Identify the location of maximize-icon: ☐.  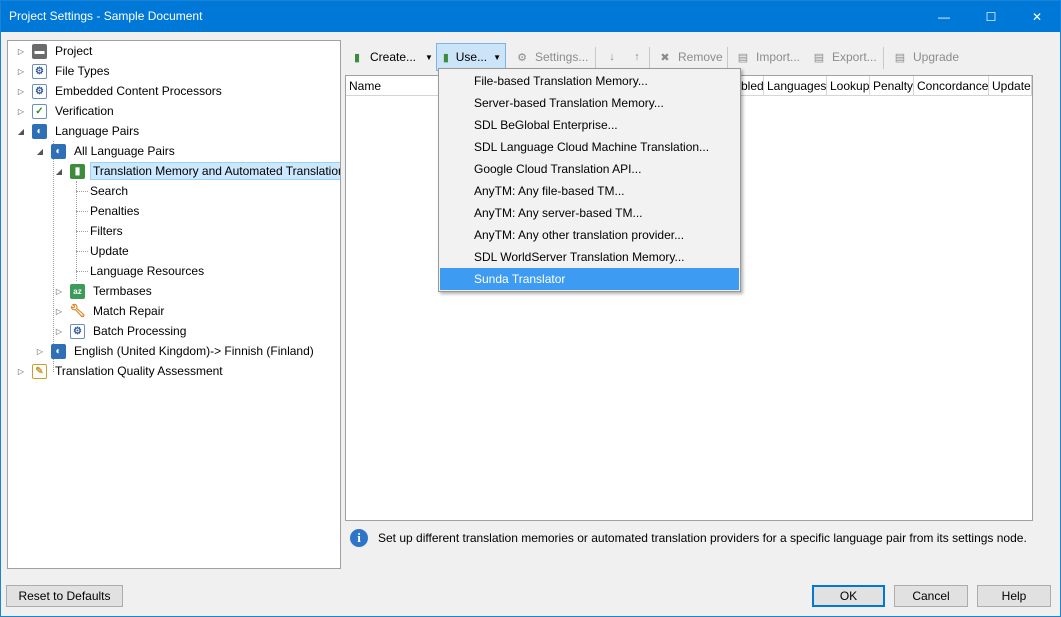
(991, 16).